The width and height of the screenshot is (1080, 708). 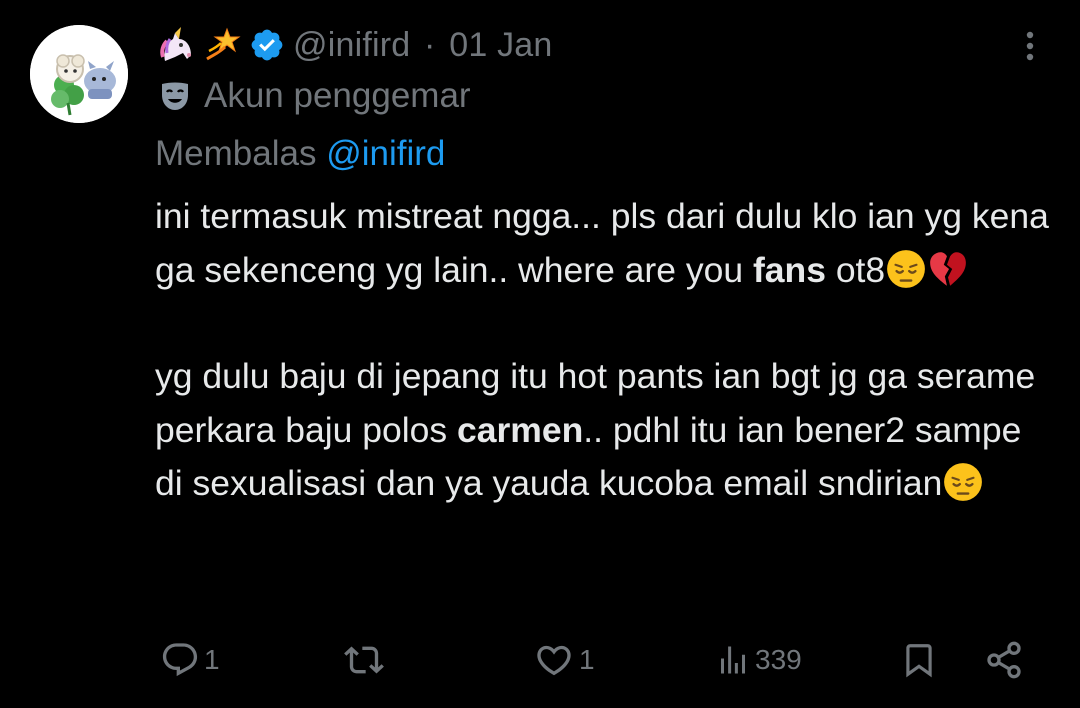 I want to click on avatar-illustration, so click(x=79, y=74).